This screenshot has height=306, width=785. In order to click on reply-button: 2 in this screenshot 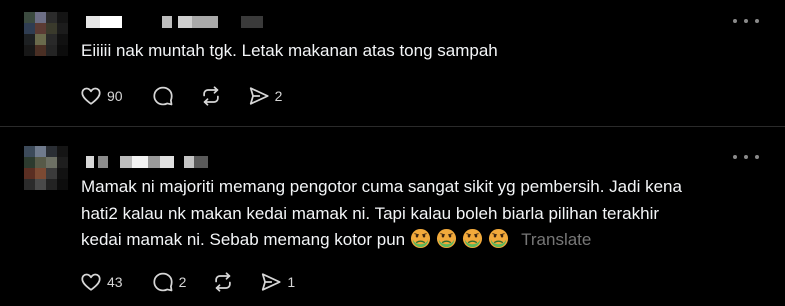, I will do `click(169, 282)`.